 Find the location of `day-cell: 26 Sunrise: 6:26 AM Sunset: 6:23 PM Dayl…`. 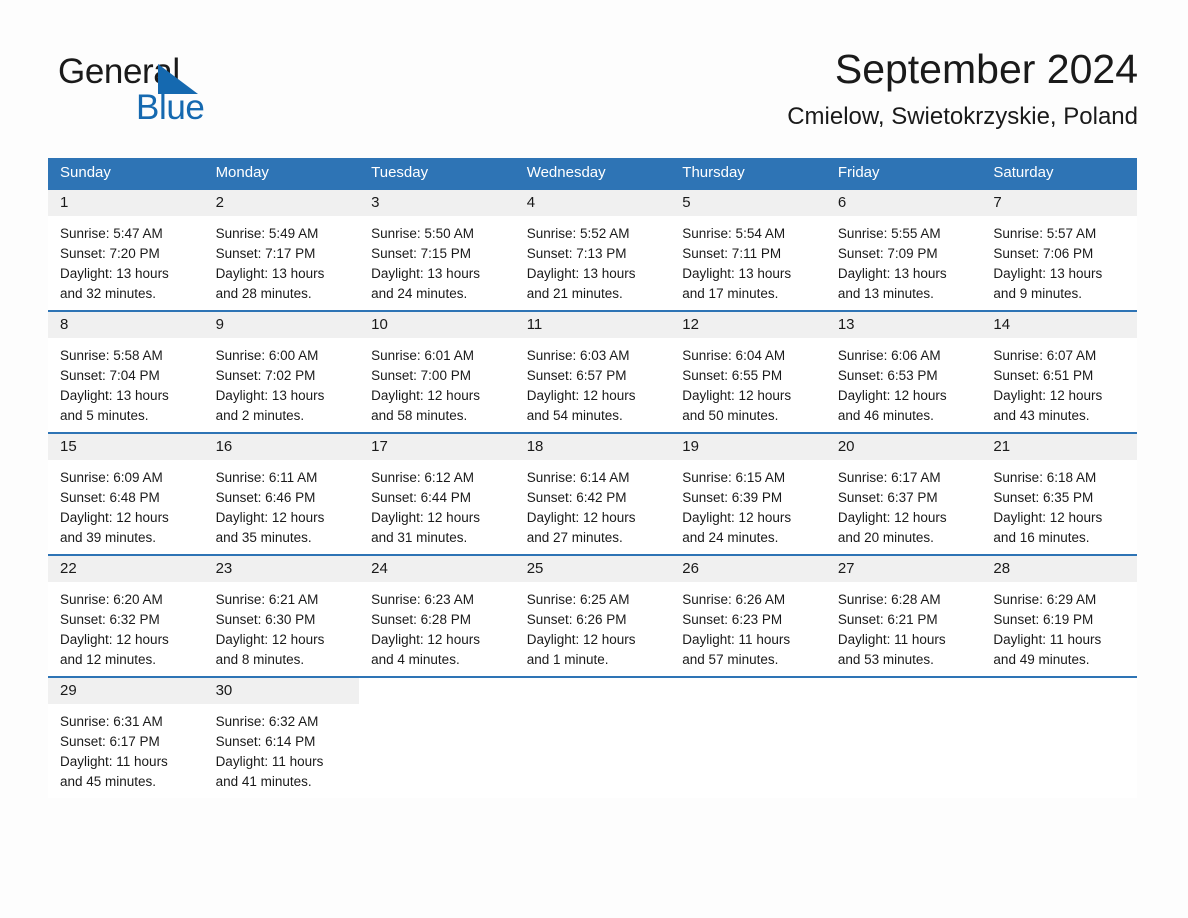

day-cell: 26 Sunrise: 6:26 AM Sunset: 6:23 PM Dayl… is located at coordinates (748, 616).